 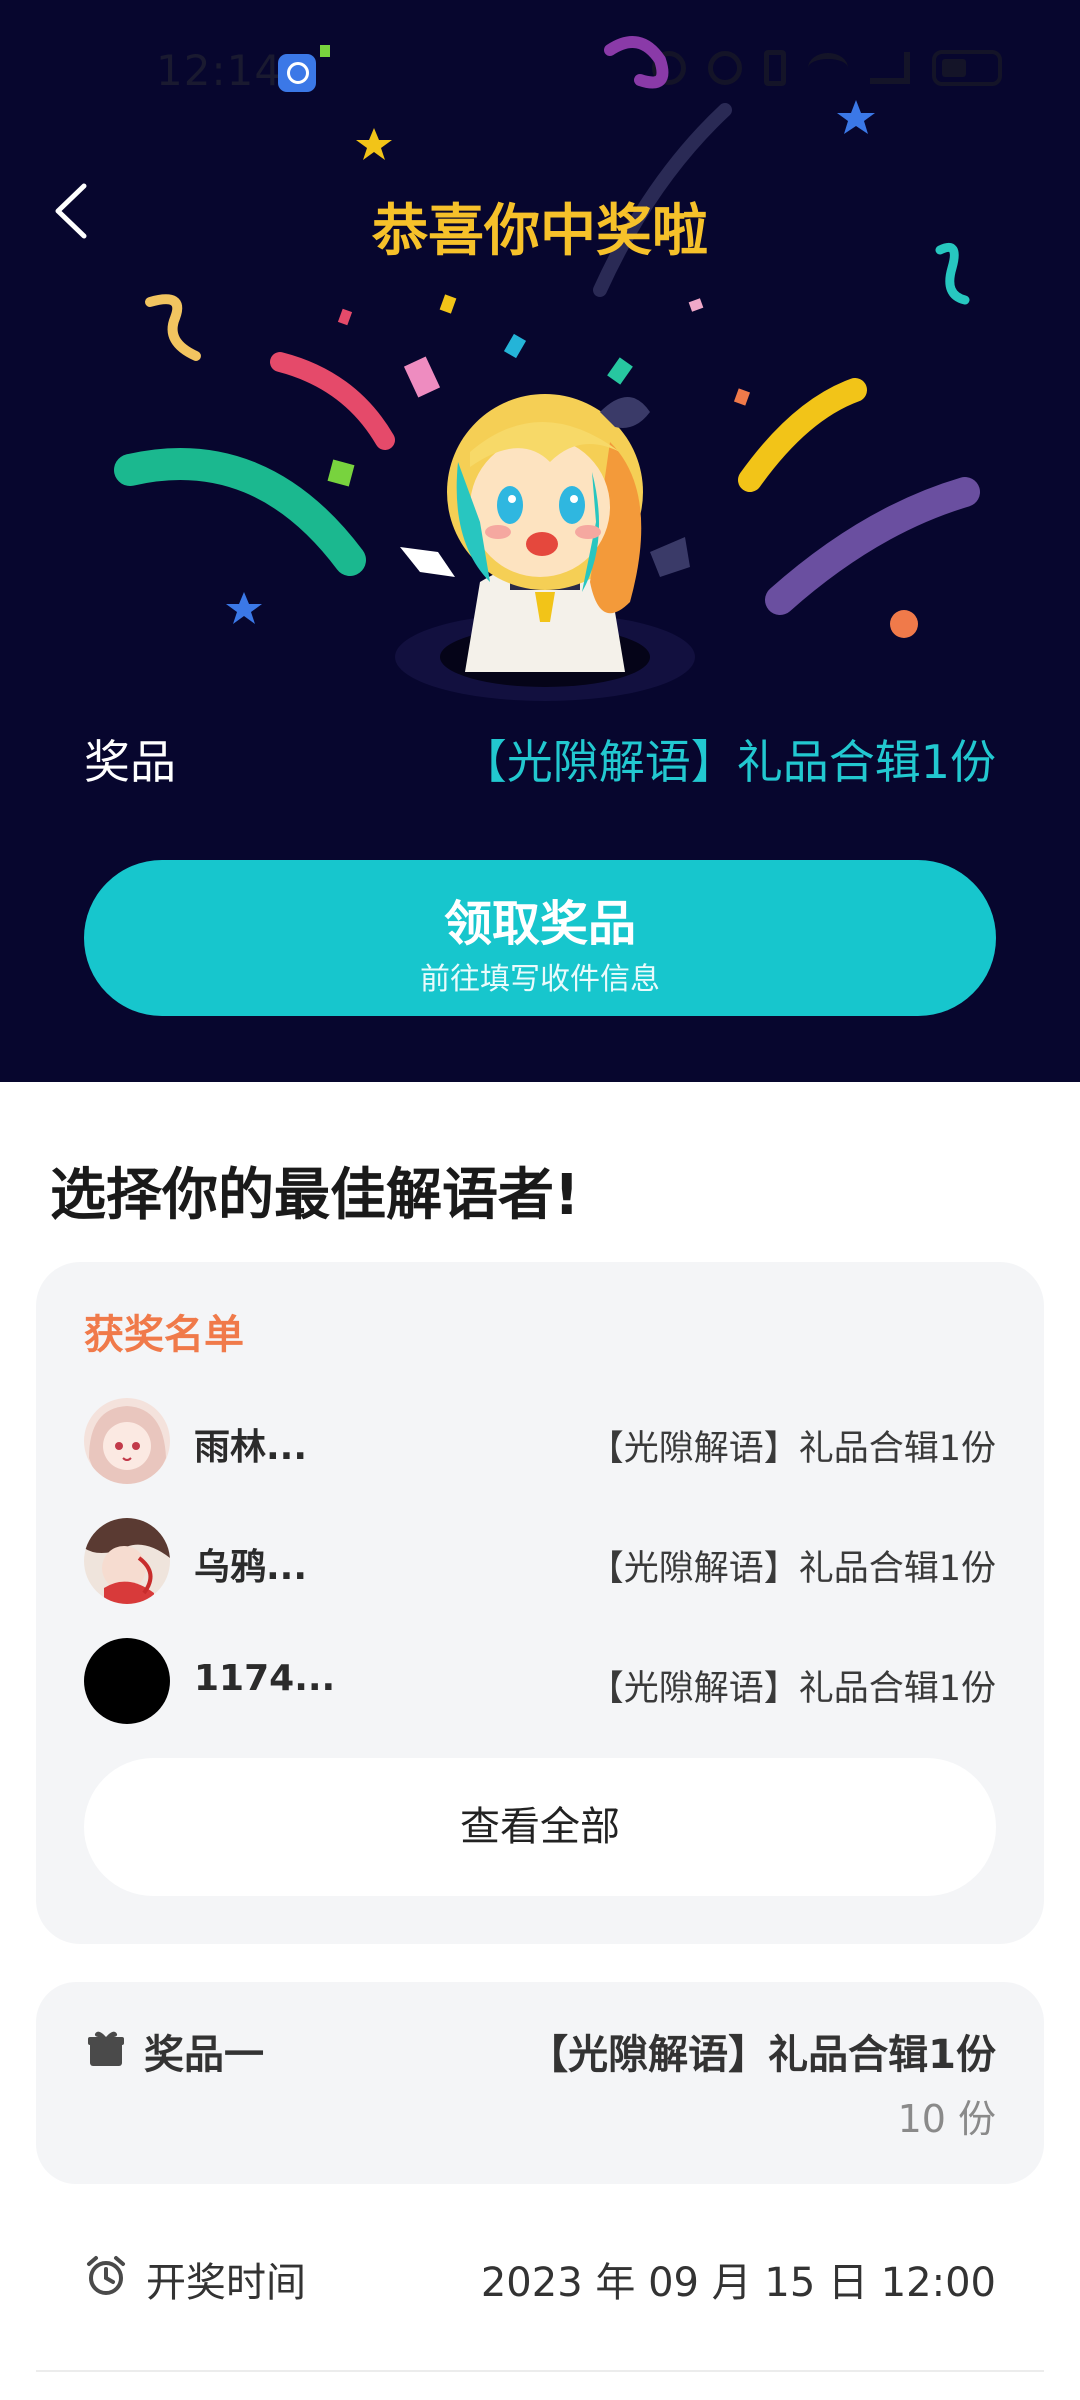 I want to click on winner-row: 雨林... 【光隙解语】礼品合辑1份, so click(x=540, y=1441).